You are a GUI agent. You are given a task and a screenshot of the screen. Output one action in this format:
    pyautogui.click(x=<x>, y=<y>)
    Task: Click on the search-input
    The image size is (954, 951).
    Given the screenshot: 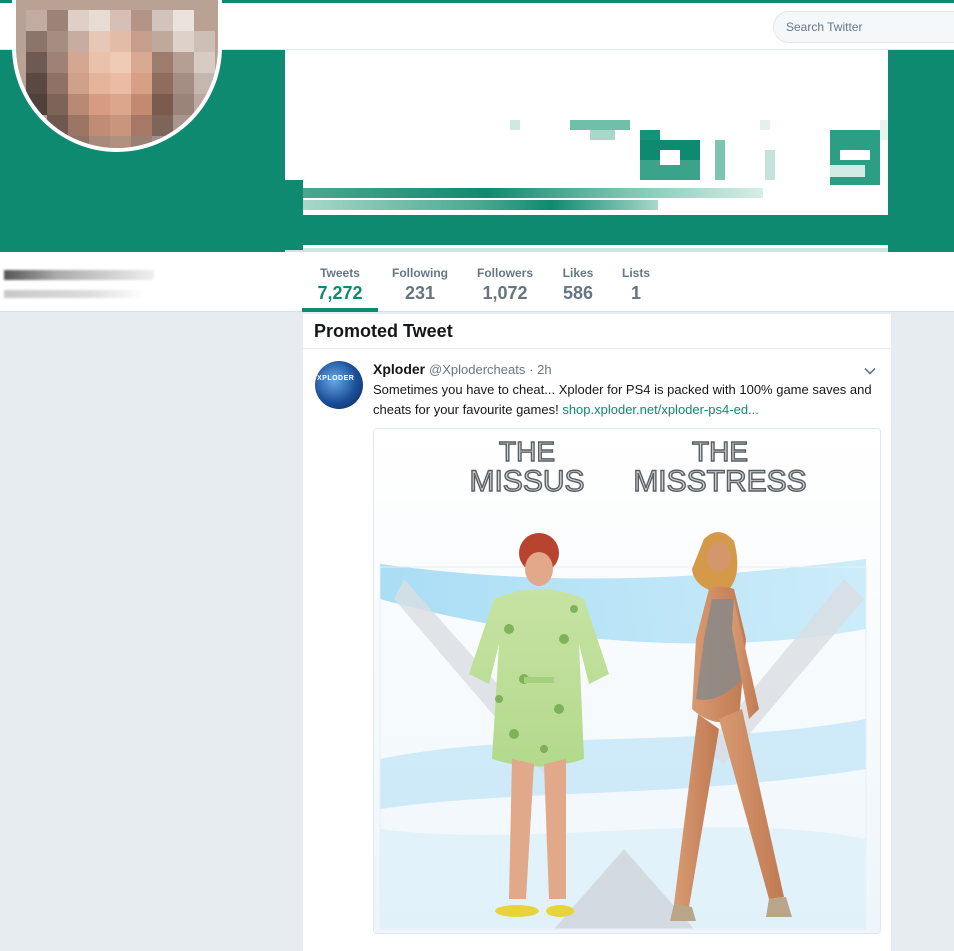 What is the action you would take?
    pyautogui.click(x=863, y=27)
    